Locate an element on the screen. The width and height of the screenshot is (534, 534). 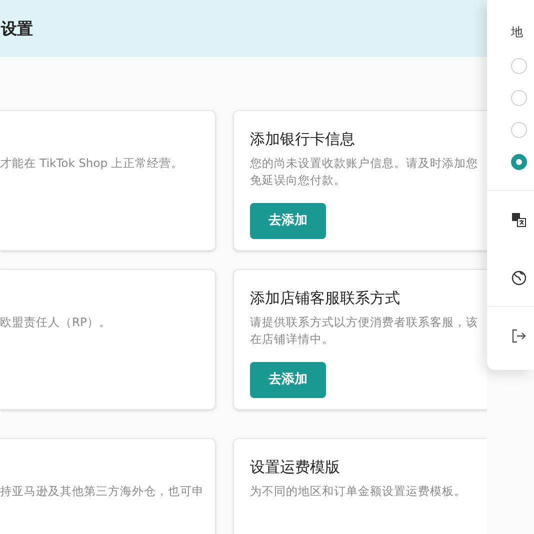
card-description: 请提供联系方式以方便消费者联系客服，该 is located at coordinates (364, 322).